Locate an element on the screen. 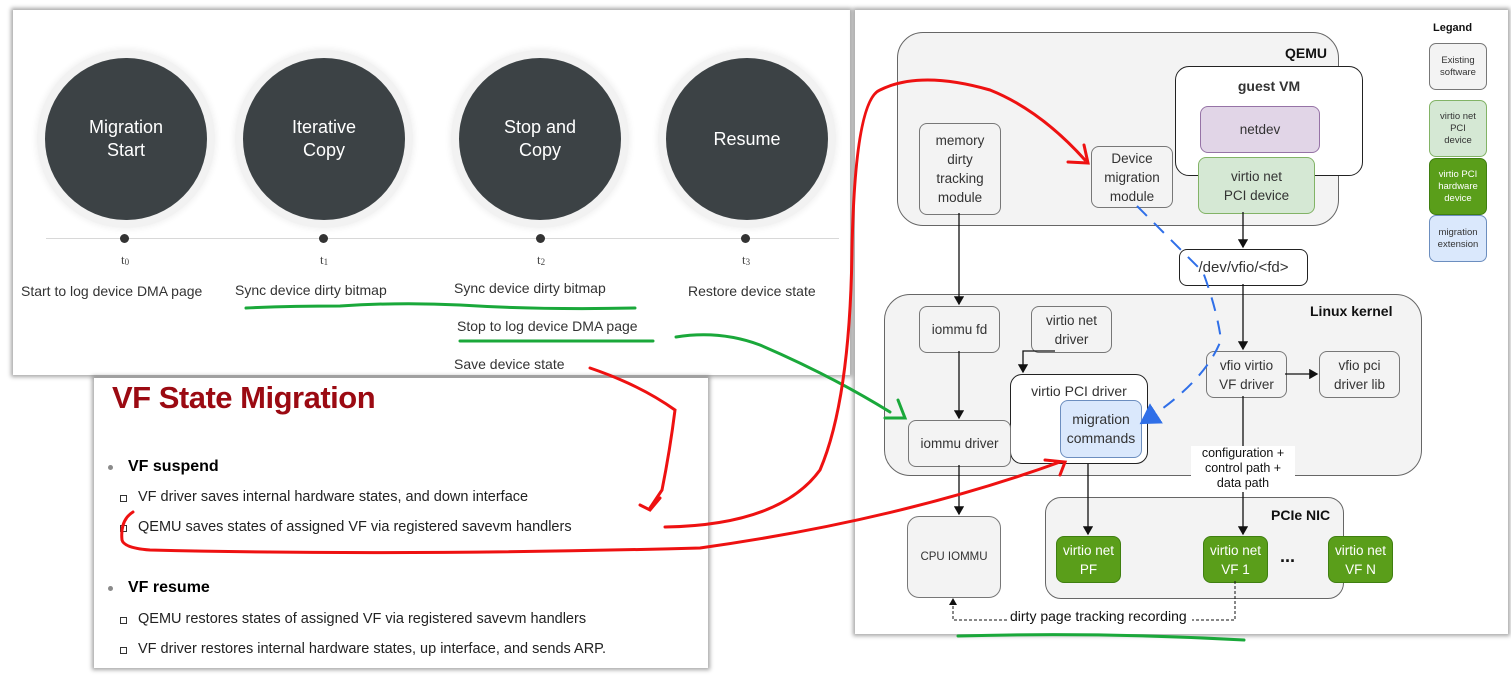  phase-stop-and-copy: Stop and Copy is located at coordinates (540, 139).